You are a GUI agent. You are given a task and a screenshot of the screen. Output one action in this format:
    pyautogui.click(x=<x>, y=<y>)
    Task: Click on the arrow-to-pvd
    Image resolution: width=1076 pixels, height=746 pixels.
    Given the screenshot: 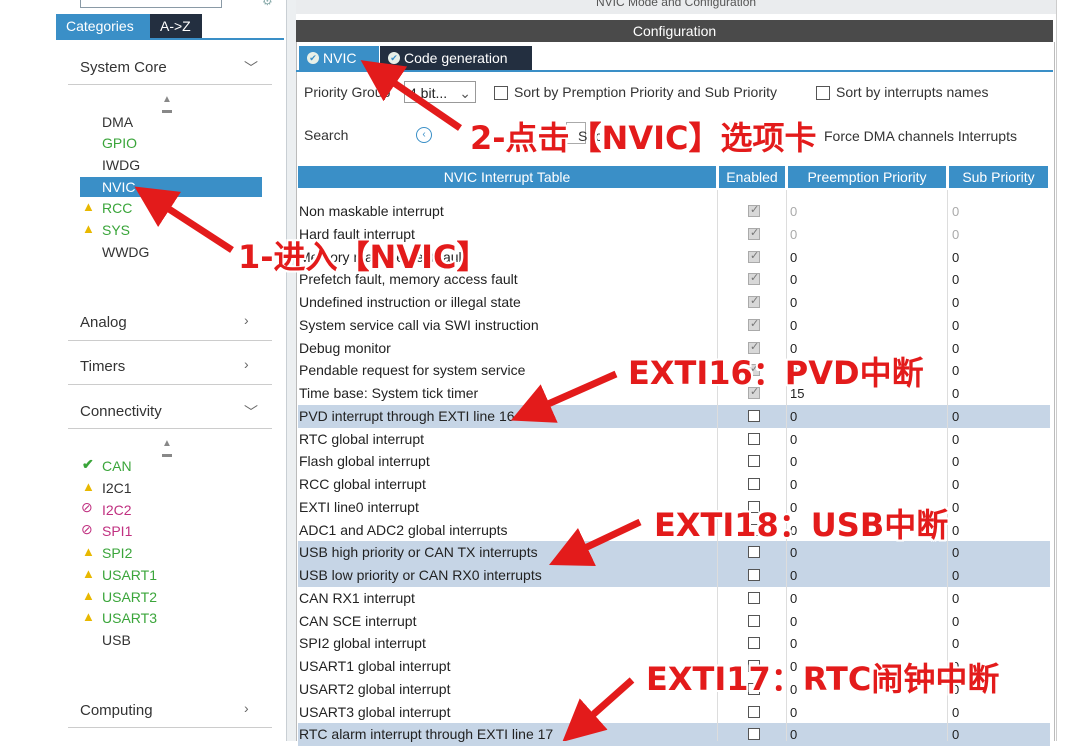 What is the action you would take?
    pyautogui.click(x=564, y=396)
    